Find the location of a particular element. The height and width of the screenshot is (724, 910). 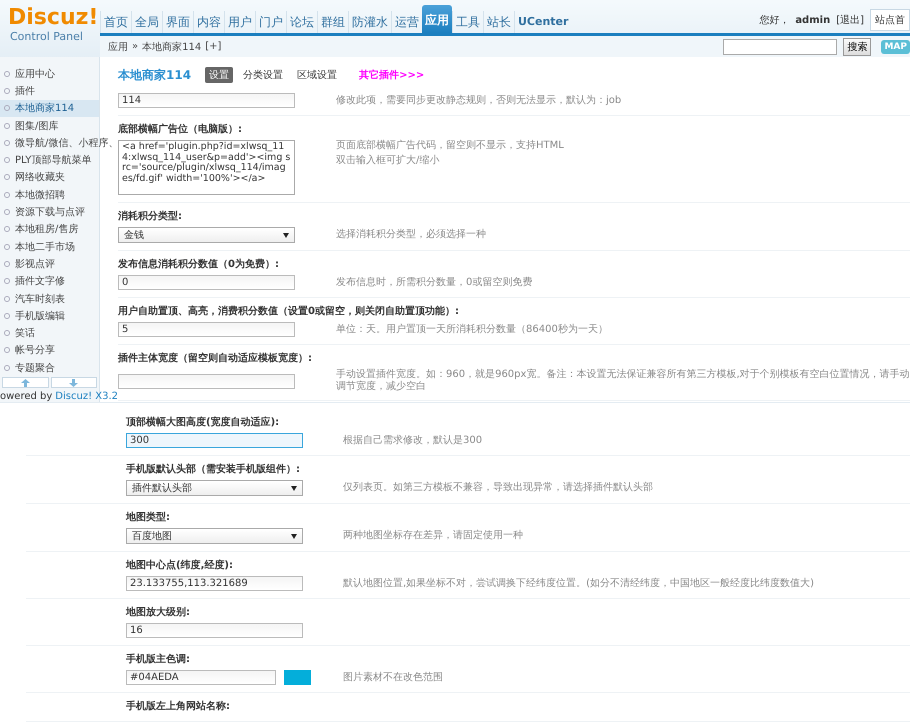

nav-tab: 群组 is located at coordinates (332, 22).